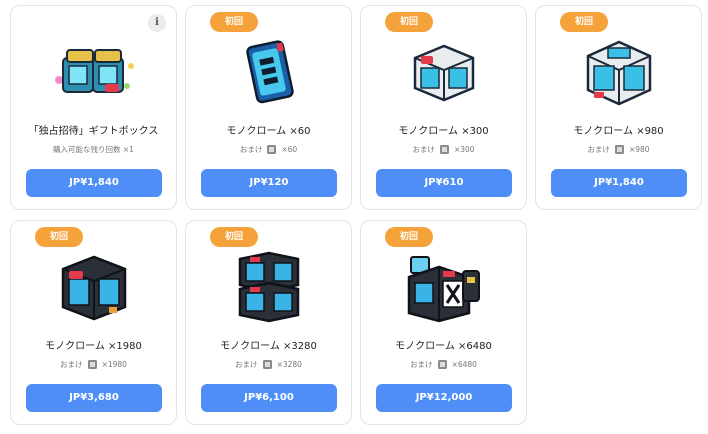  Describe the element at coordinates (269, 398) in the screenshot. I see `buy-button: JP¥6,100` at that location.